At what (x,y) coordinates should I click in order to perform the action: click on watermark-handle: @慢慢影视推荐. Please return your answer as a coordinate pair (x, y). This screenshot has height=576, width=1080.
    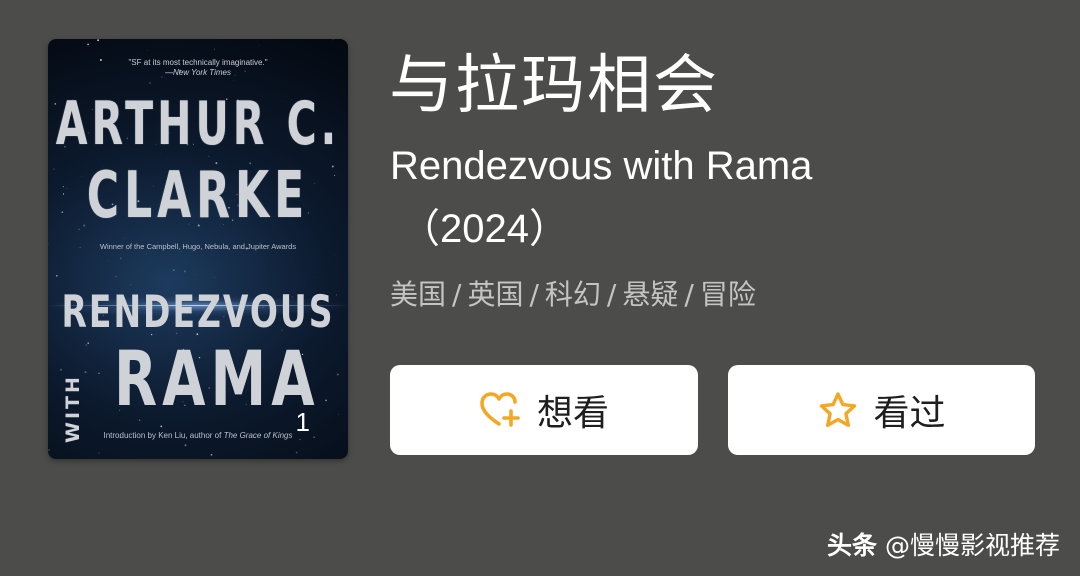
    Looking at the image, I should click on (972, 545).